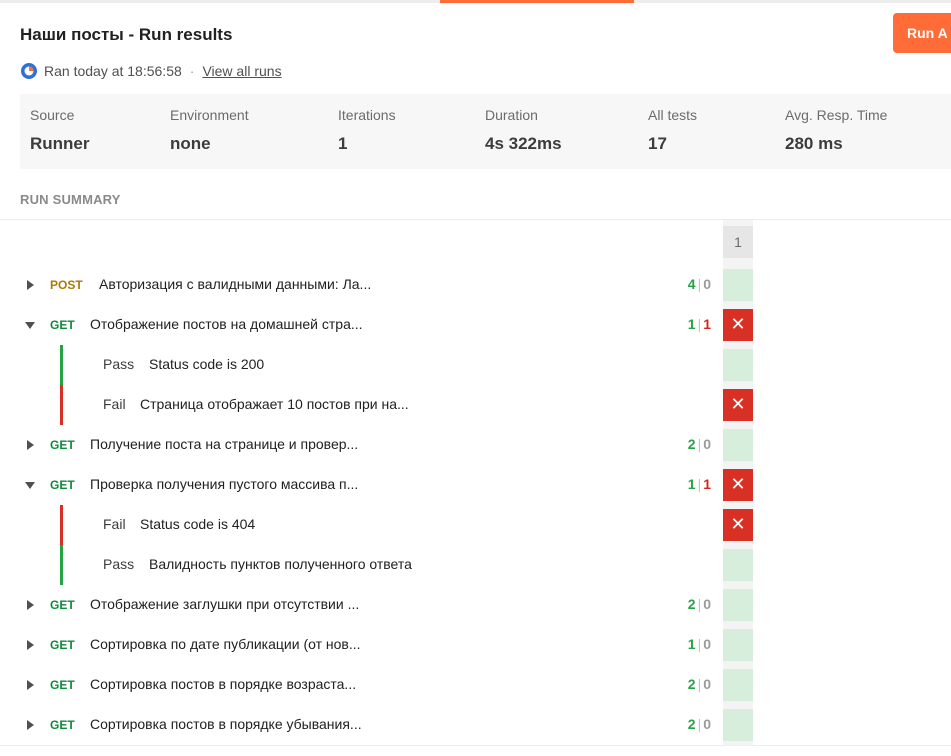 The width and height of the screenshot is (951, 756). What do you see at coordinates (241, 71) in the screenshot?
I see `view-all-runs-link: View all runs` at bounding box center [241, 71].